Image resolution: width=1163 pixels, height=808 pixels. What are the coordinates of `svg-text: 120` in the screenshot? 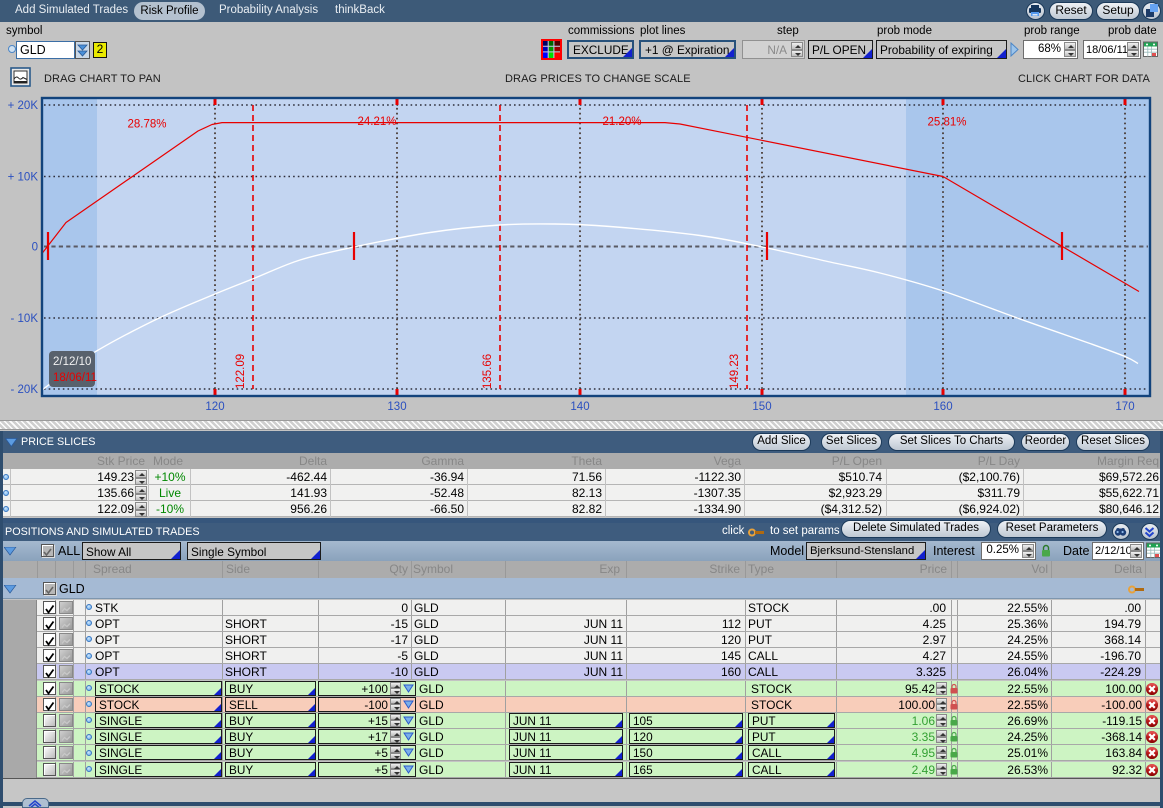 It's located at (214, 407).